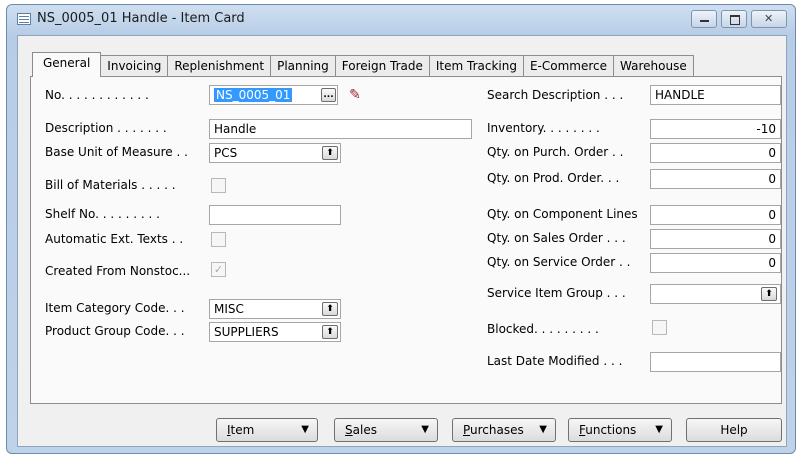  I want to click on blocked-checkbox, so click(659, 327).